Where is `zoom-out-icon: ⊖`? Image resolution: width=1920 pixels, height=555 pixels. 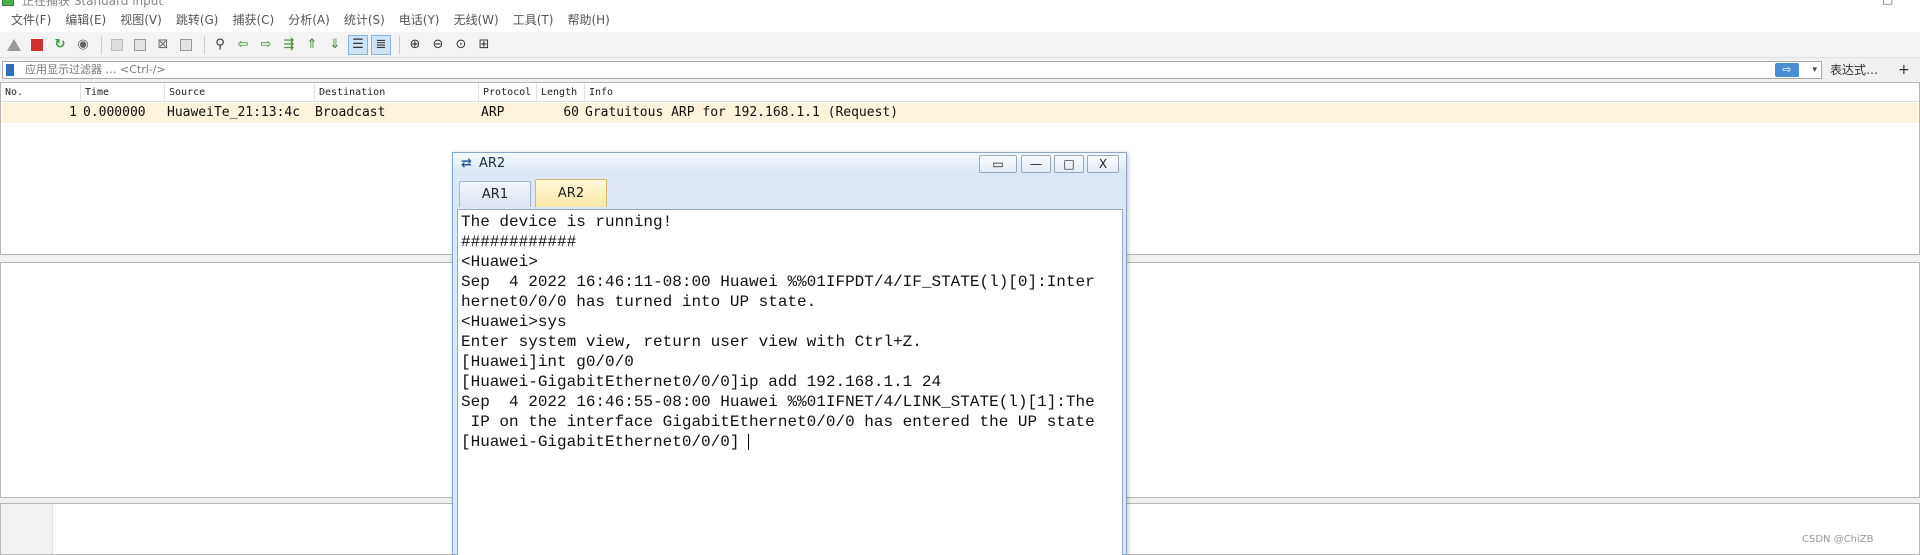 zoom-out-icon: ⊖ is located at coordinates (438, 45).